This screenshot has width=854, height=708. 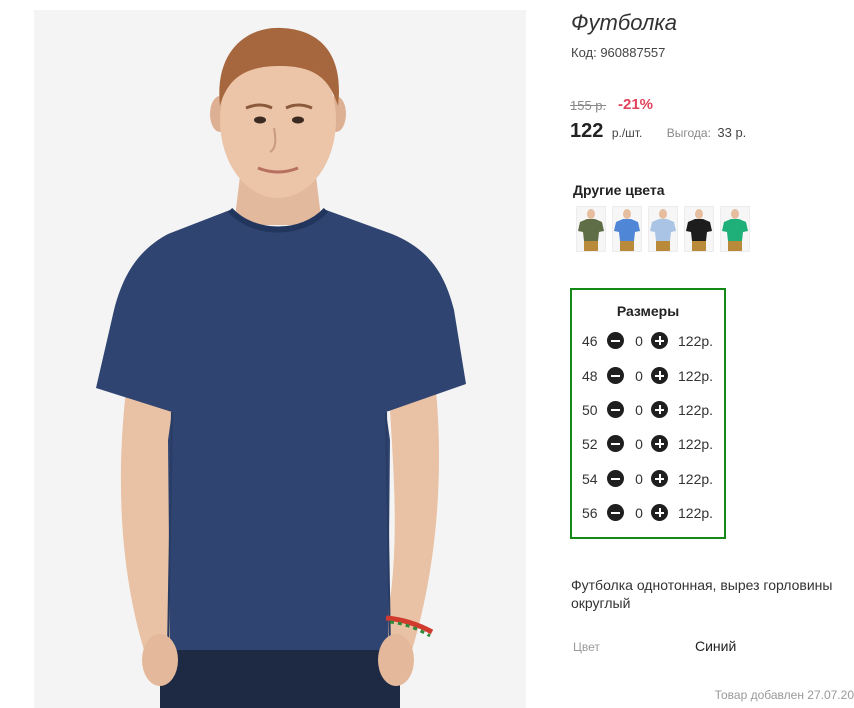 I want to click on price-row: 122 р./шт. Выгода: 33 р., so click(x=658, y=131).